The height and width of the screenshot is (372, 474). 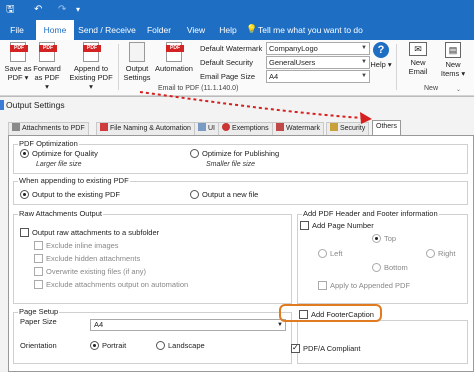 What do you see at coordinates (111, 285) in the screenshot?
I see `exclude-automation-checkbox: Exclude attachments output on automation` at bounding box center [111, 285].